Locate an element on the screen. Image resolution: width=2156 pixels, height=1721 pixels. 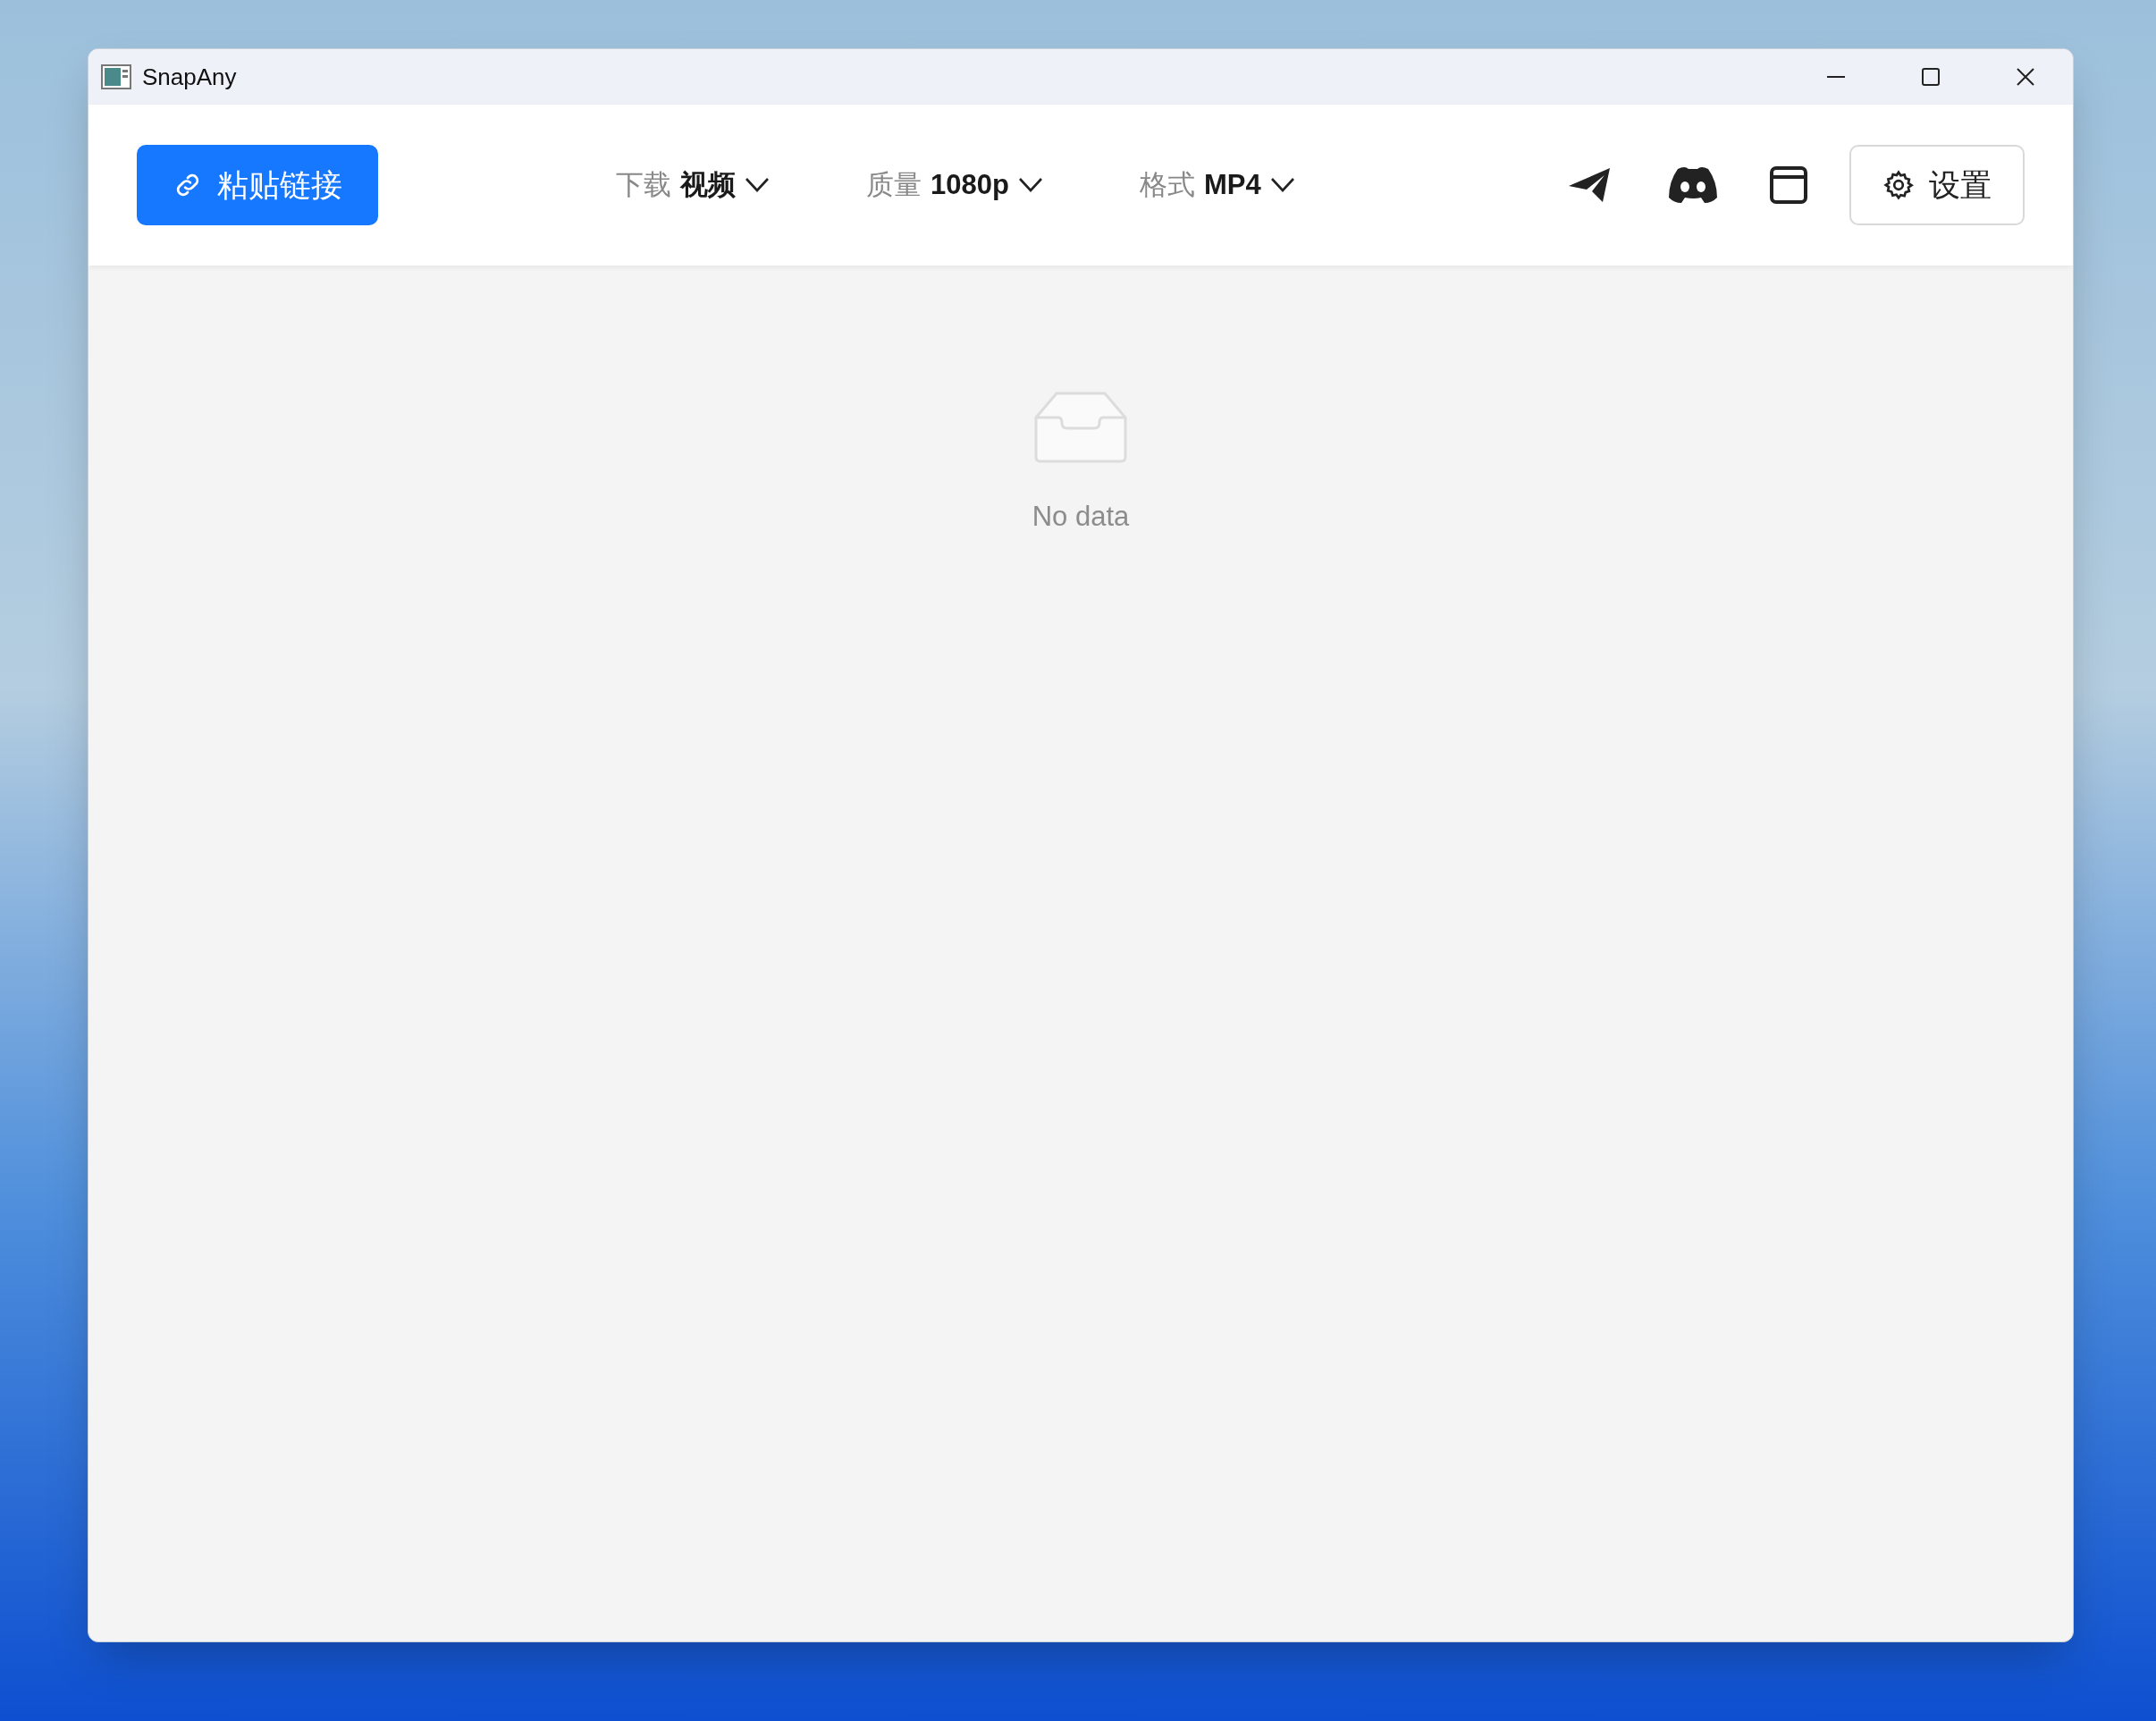
empty-message: No data is located at coordinates (1081, 517).